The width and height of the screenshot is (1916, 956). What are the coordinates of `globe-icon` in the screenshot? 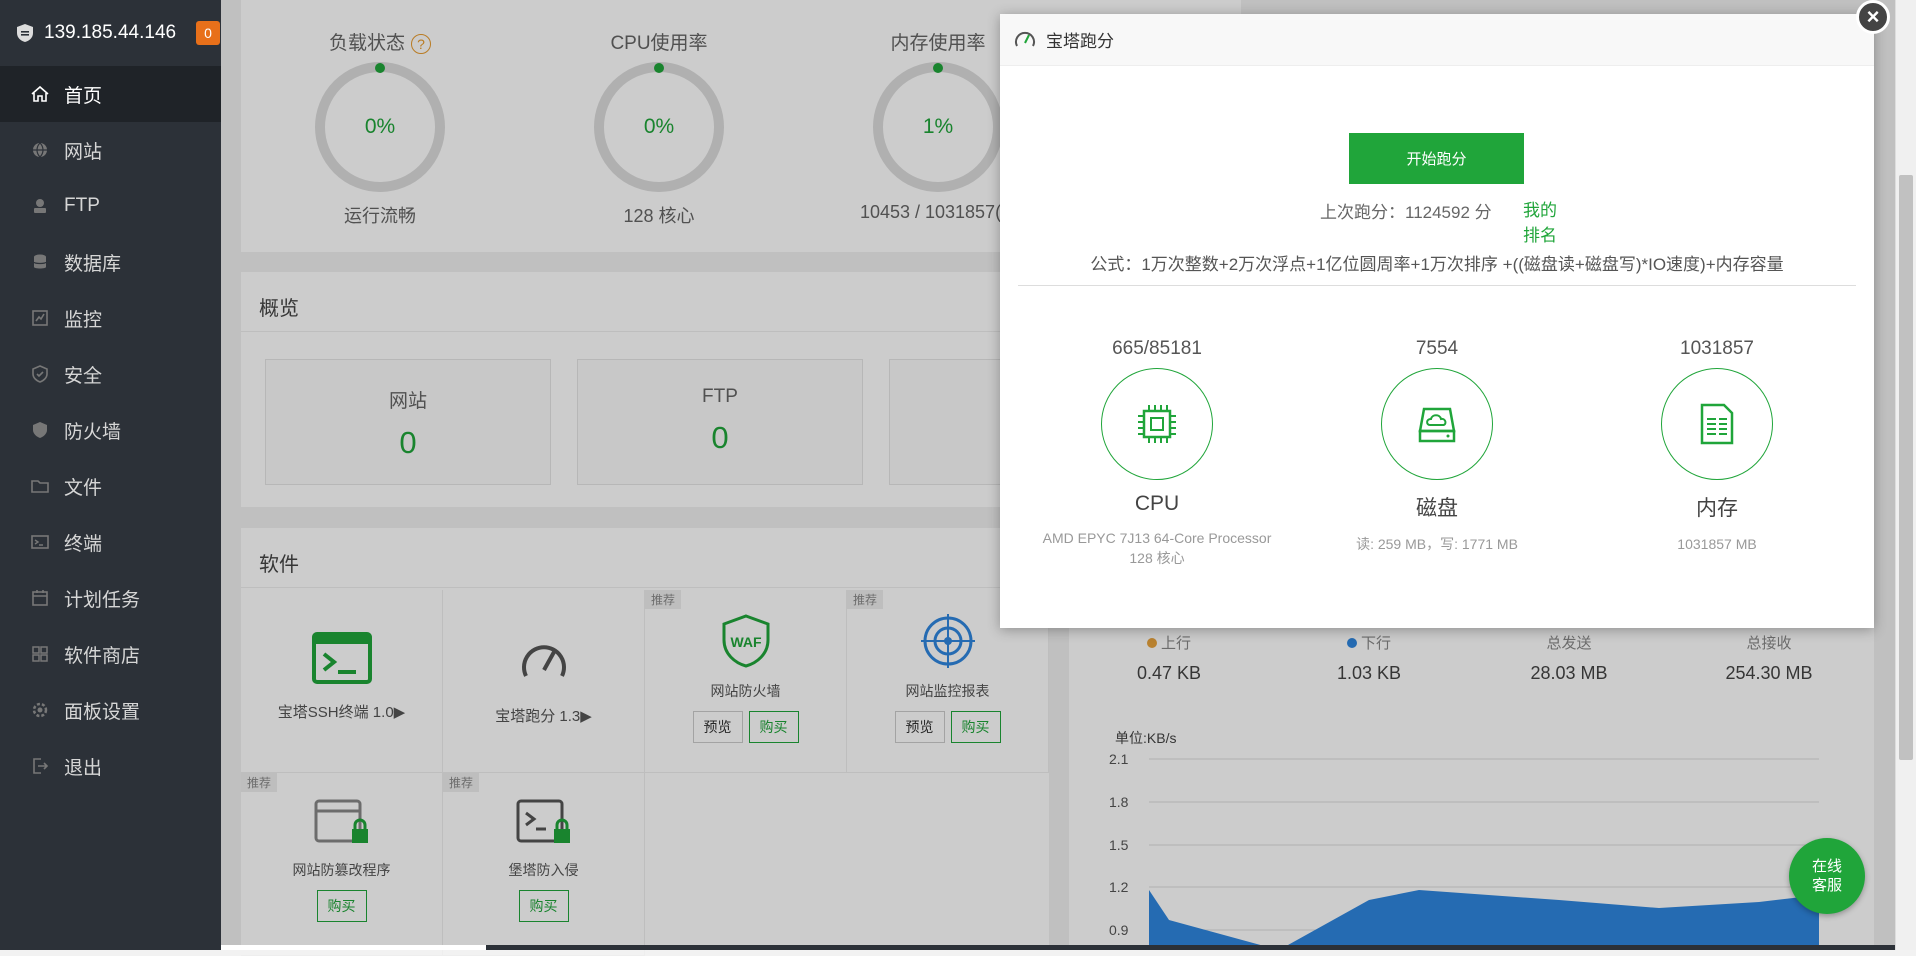 It's located at (40, 150).